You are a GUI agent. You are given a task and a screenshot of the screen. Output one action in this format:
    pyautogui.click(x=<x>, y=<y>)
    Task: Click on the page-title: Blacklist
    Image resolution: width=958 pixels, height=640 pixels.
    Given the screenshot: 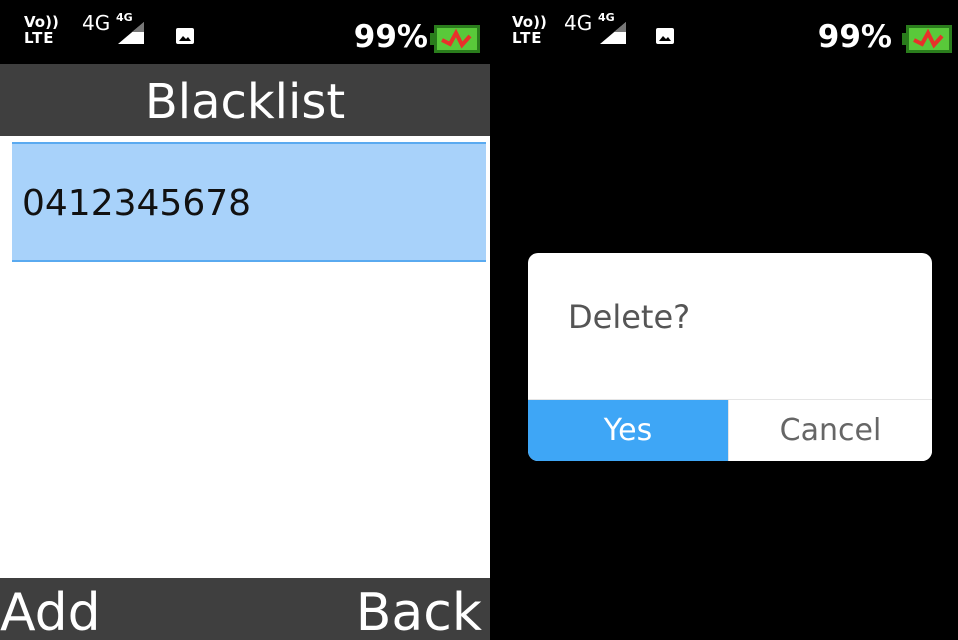 What is the action you would take?
    pyautogui.click(x=245, y=102)
    